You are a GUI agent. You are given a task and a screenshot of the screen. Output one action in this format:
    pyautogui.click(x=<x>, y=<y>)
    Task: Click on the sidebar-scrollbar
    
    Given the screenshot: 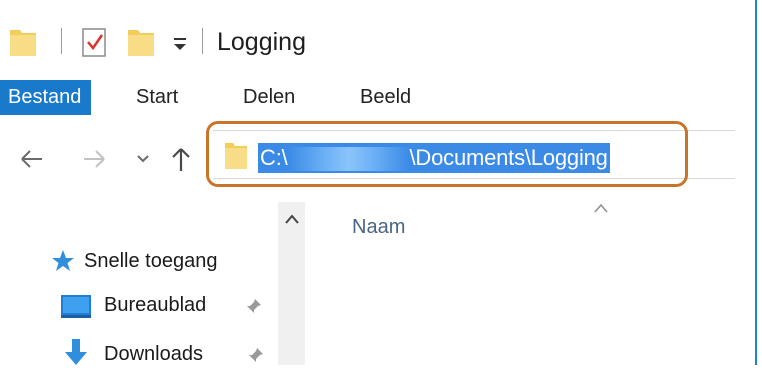 What is the action you would take?
    pyautogui.click(x=291, y=283)
    